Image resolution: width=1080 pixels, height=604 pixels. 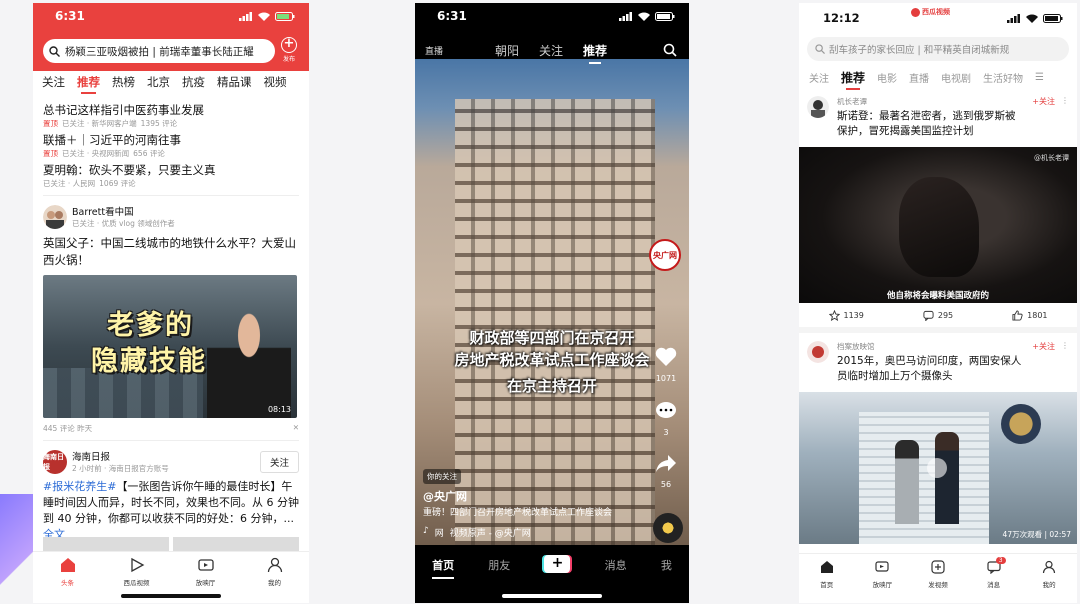 I want to click on follow-button: 关注, so click(x=279, y=461).